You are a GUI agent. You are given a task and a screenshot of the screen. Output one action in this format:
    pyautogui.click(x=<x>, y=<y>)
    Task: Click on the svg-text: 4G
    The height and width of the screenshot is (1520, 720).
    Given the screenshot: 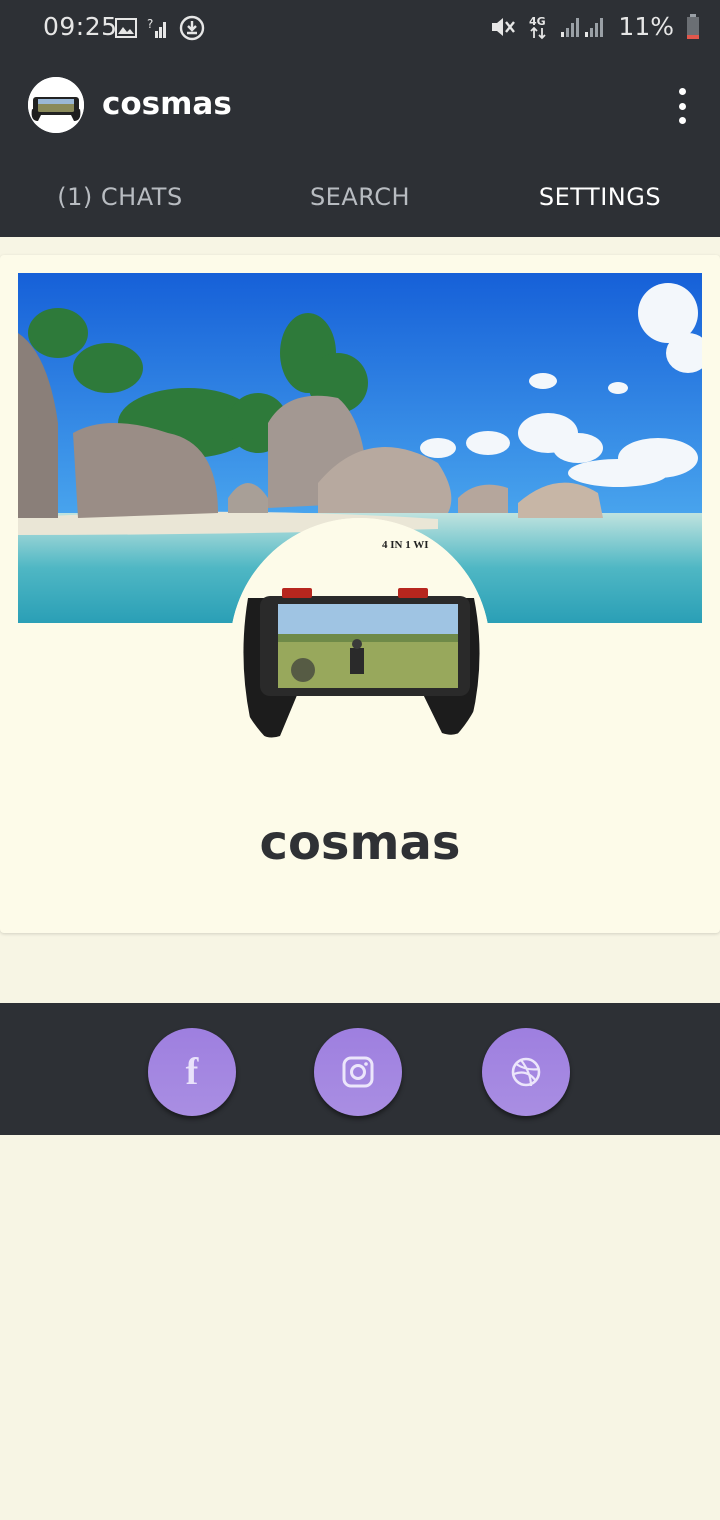 What is the action you would take?
    pyautogui.click(x=537, y=21)
    